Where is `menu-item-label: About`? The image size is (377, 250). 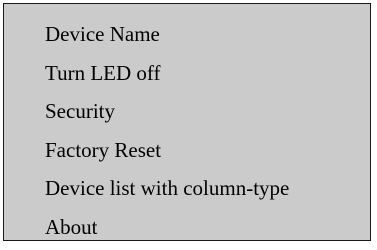 menu-item-label: About is located at coordinates (71, 227).